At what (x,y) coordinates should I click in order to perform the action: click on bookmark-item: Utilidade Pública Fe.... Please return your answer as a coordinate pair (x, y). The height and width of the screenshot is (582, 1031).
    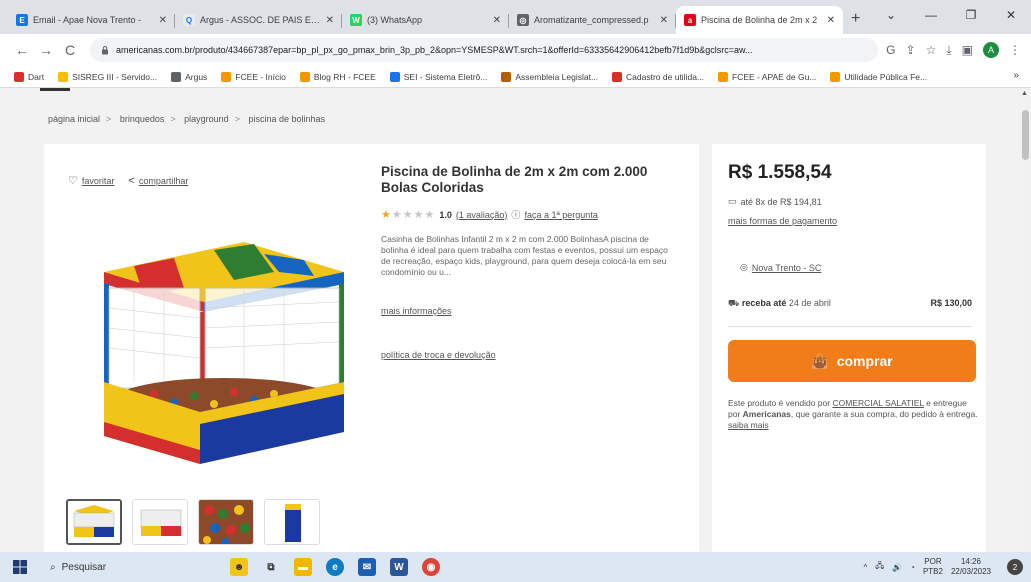
    Looking at the image, I should click on (878, 76).